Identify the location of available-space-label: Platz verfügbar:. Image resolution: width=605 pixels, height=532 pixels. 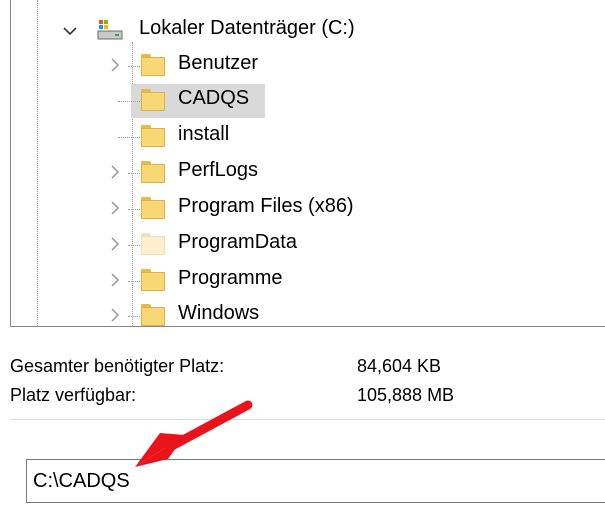
(73, 395).